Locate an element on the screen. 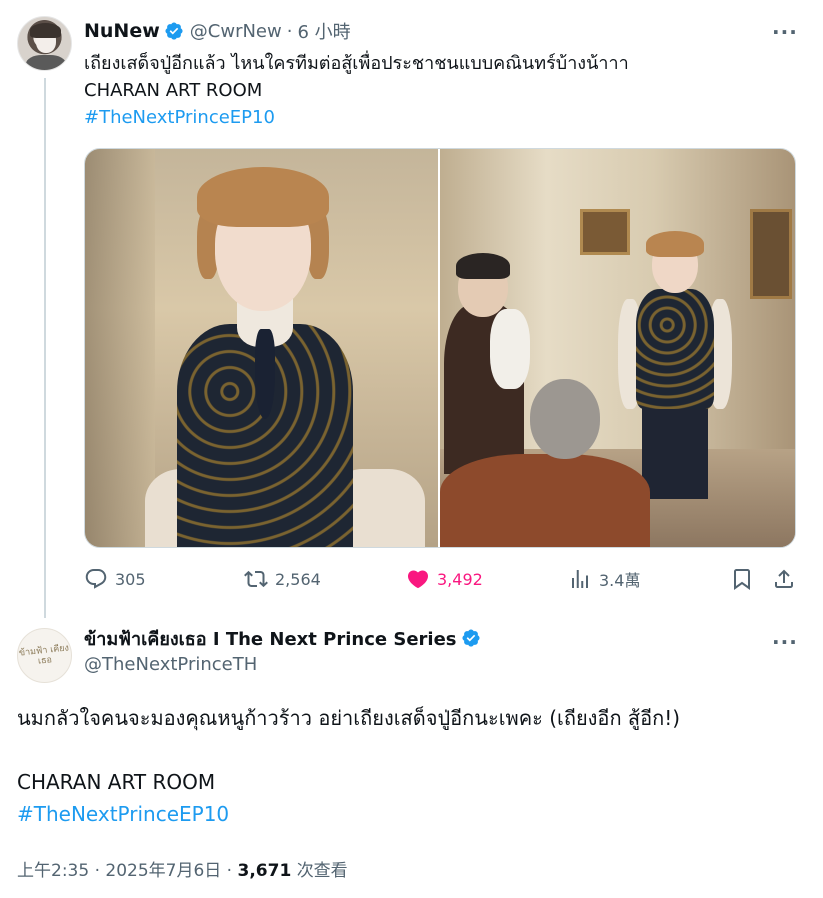 The image size is (823, 898). views-icon is located at coordinates (580, 579).